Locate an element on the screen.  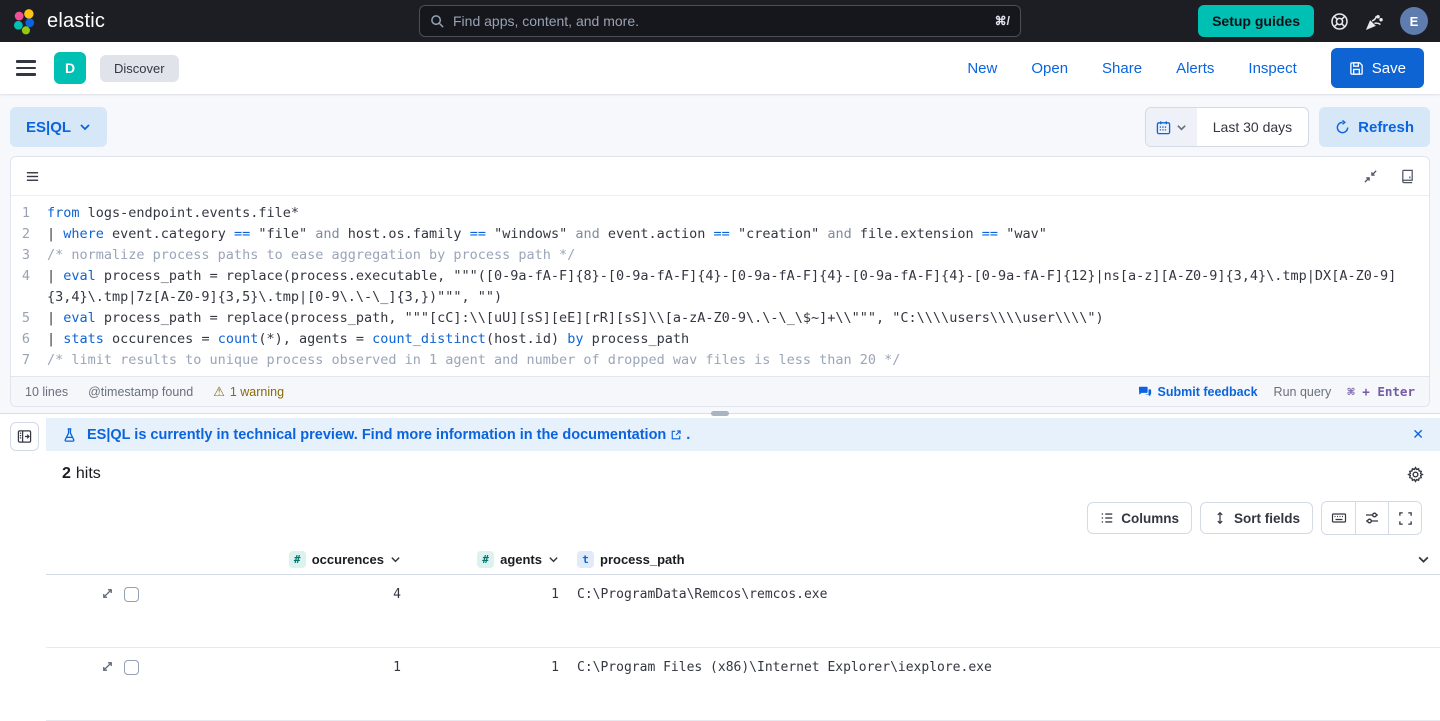
search-shortcut-hint: ⌘/ is located at coordinates (1002, 21).